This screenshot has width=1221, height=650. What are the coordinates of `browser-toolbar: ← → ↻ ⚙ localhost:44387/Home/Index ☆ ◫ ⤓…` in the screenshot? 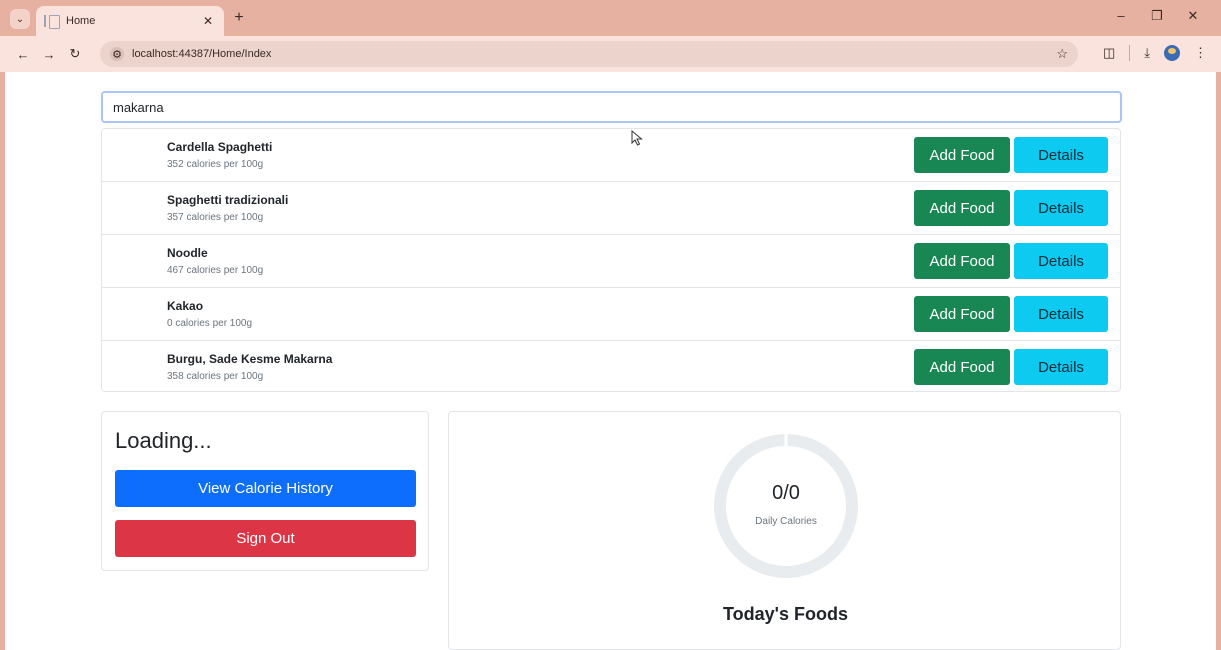 It's located at (610, 54).